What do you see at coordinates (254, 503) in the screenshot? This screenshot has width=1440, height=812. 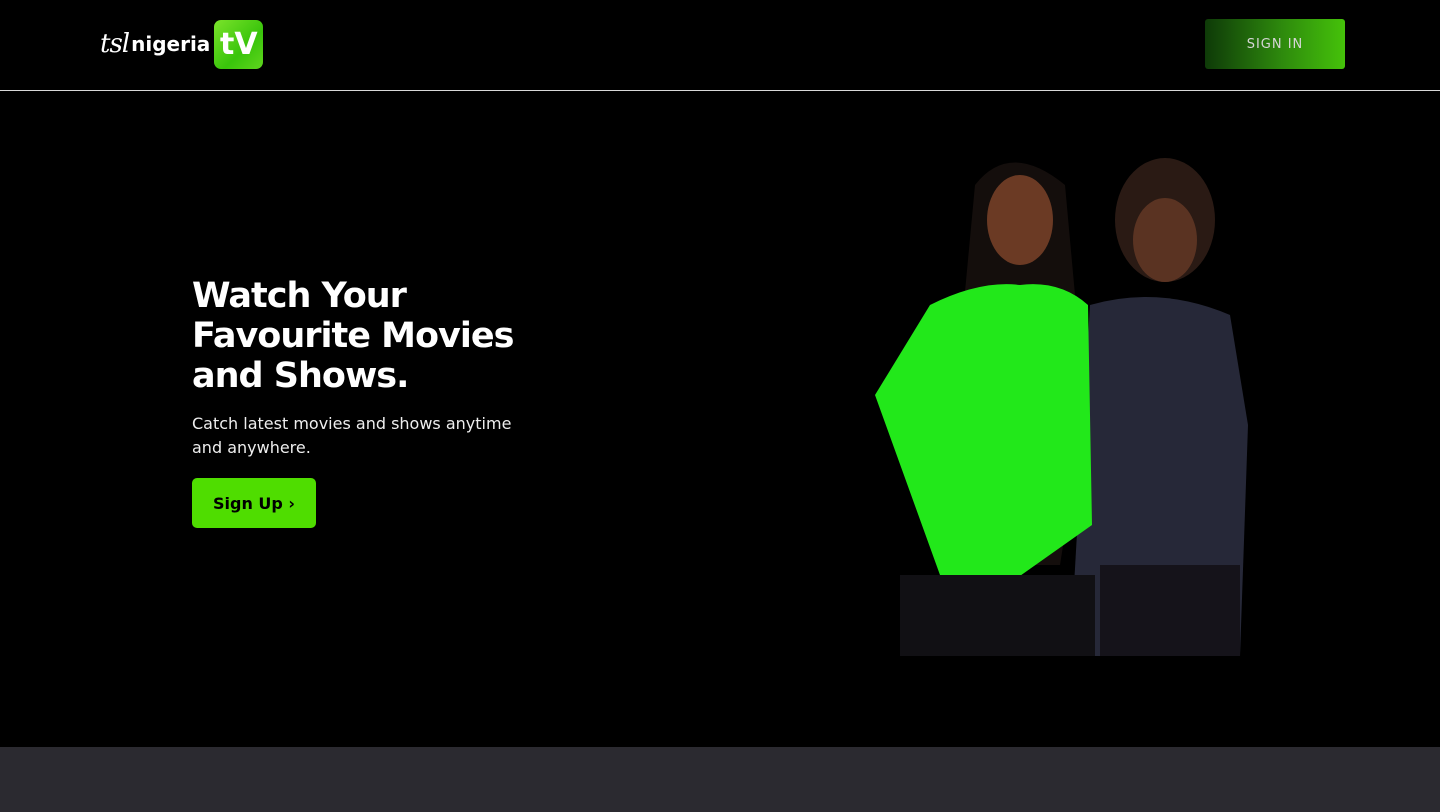 I see `sign-up-button: Sign Up ›` at bounding box center [254, 503].